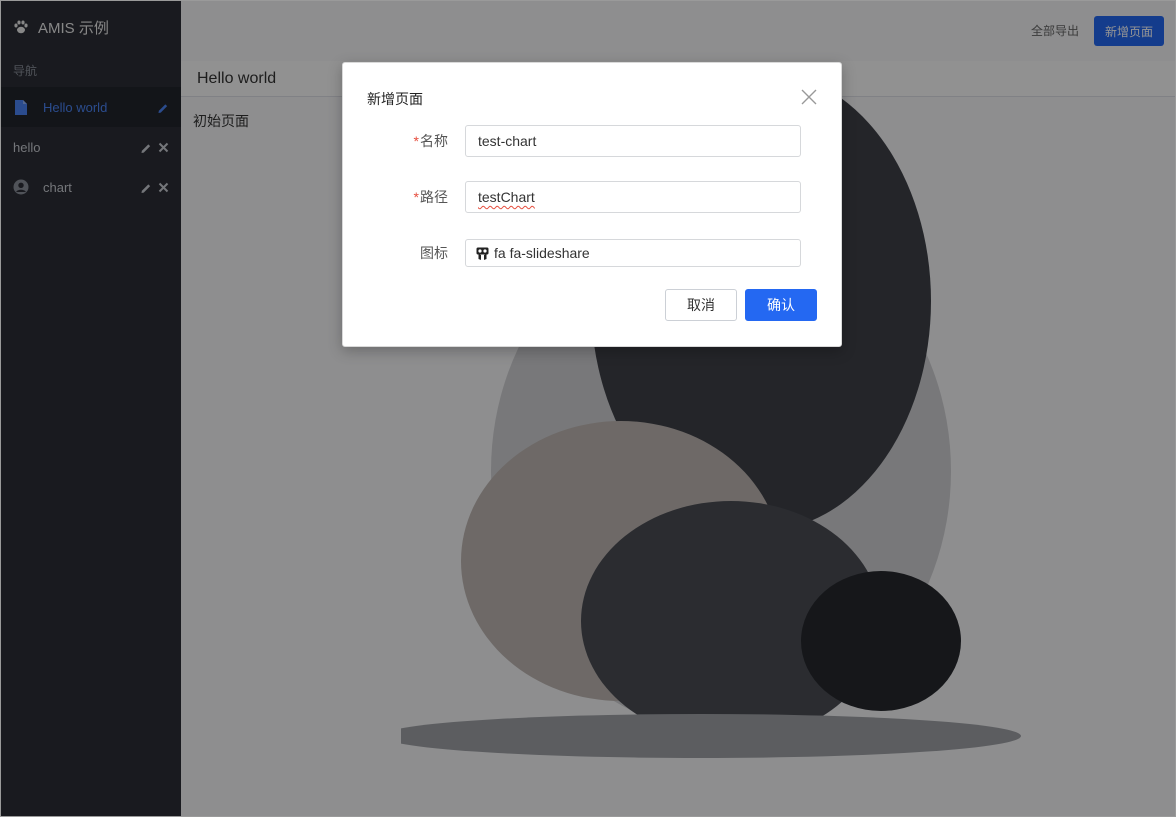 This screenshot has height=817, width=1176. What do you see at coordinates (395, 99) in the screenshot?
I see `dialog-title: 新增页面` at bounding box center [395, 99].